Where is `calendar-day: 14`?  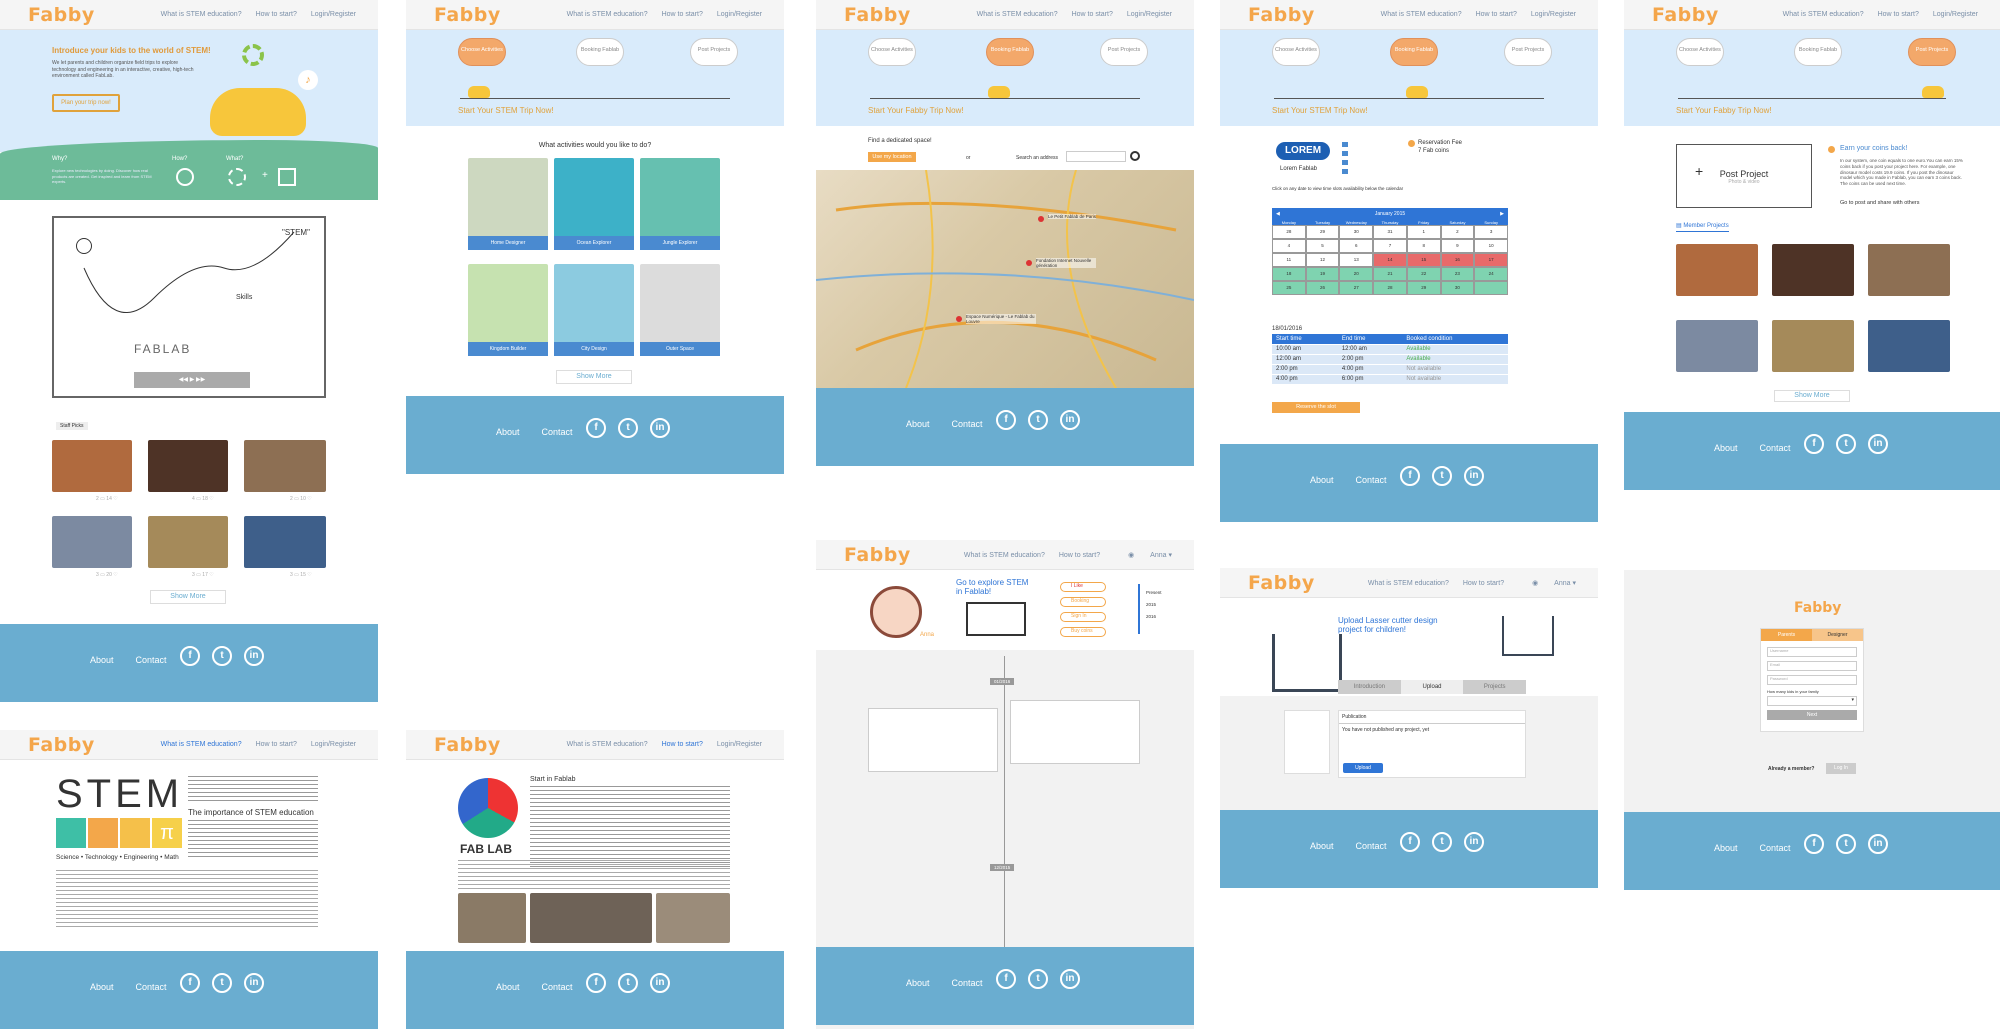 calendar-day: 14 is located at coordinates (1390, 260).